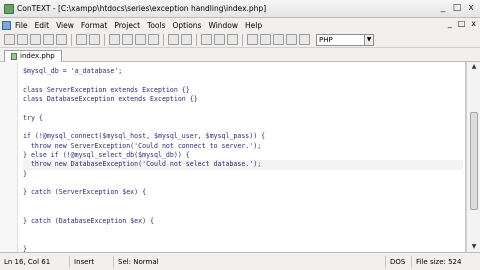 The height and width of the screenshot is (270, 480). Describe the element at coordinates (173, 39) in the screenshot. I see `undo-icon` at that location.